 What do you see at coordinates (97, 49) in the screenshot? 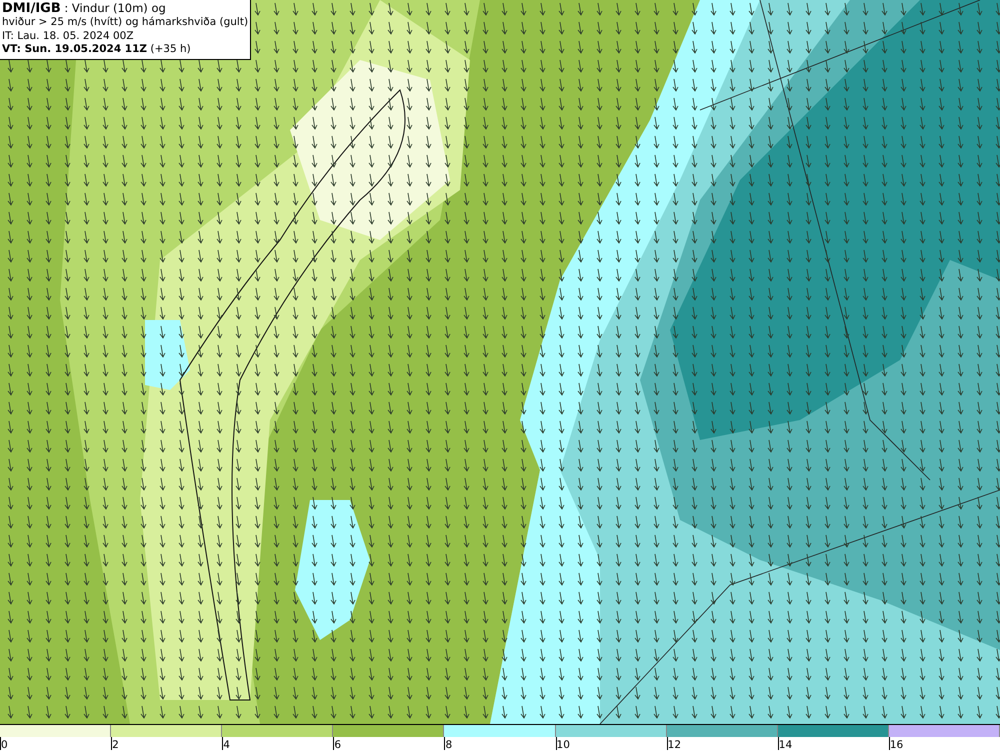
I see `valid-time: VT: Sun. 19.05.2024 11Z (+35 h)` at bounding box center [97, 49].